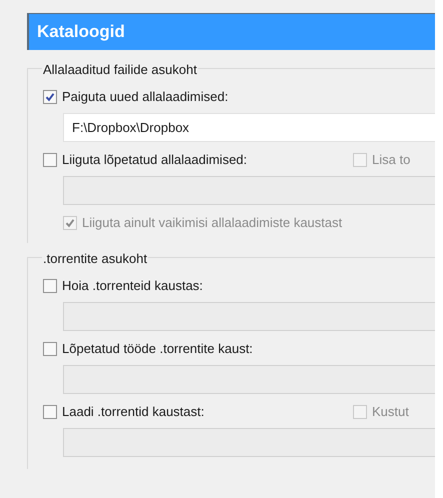 Image resolution: width=443 pixels, height=498 pixels. I want to click on checkbox-label: Kustut, so click(390, 412).